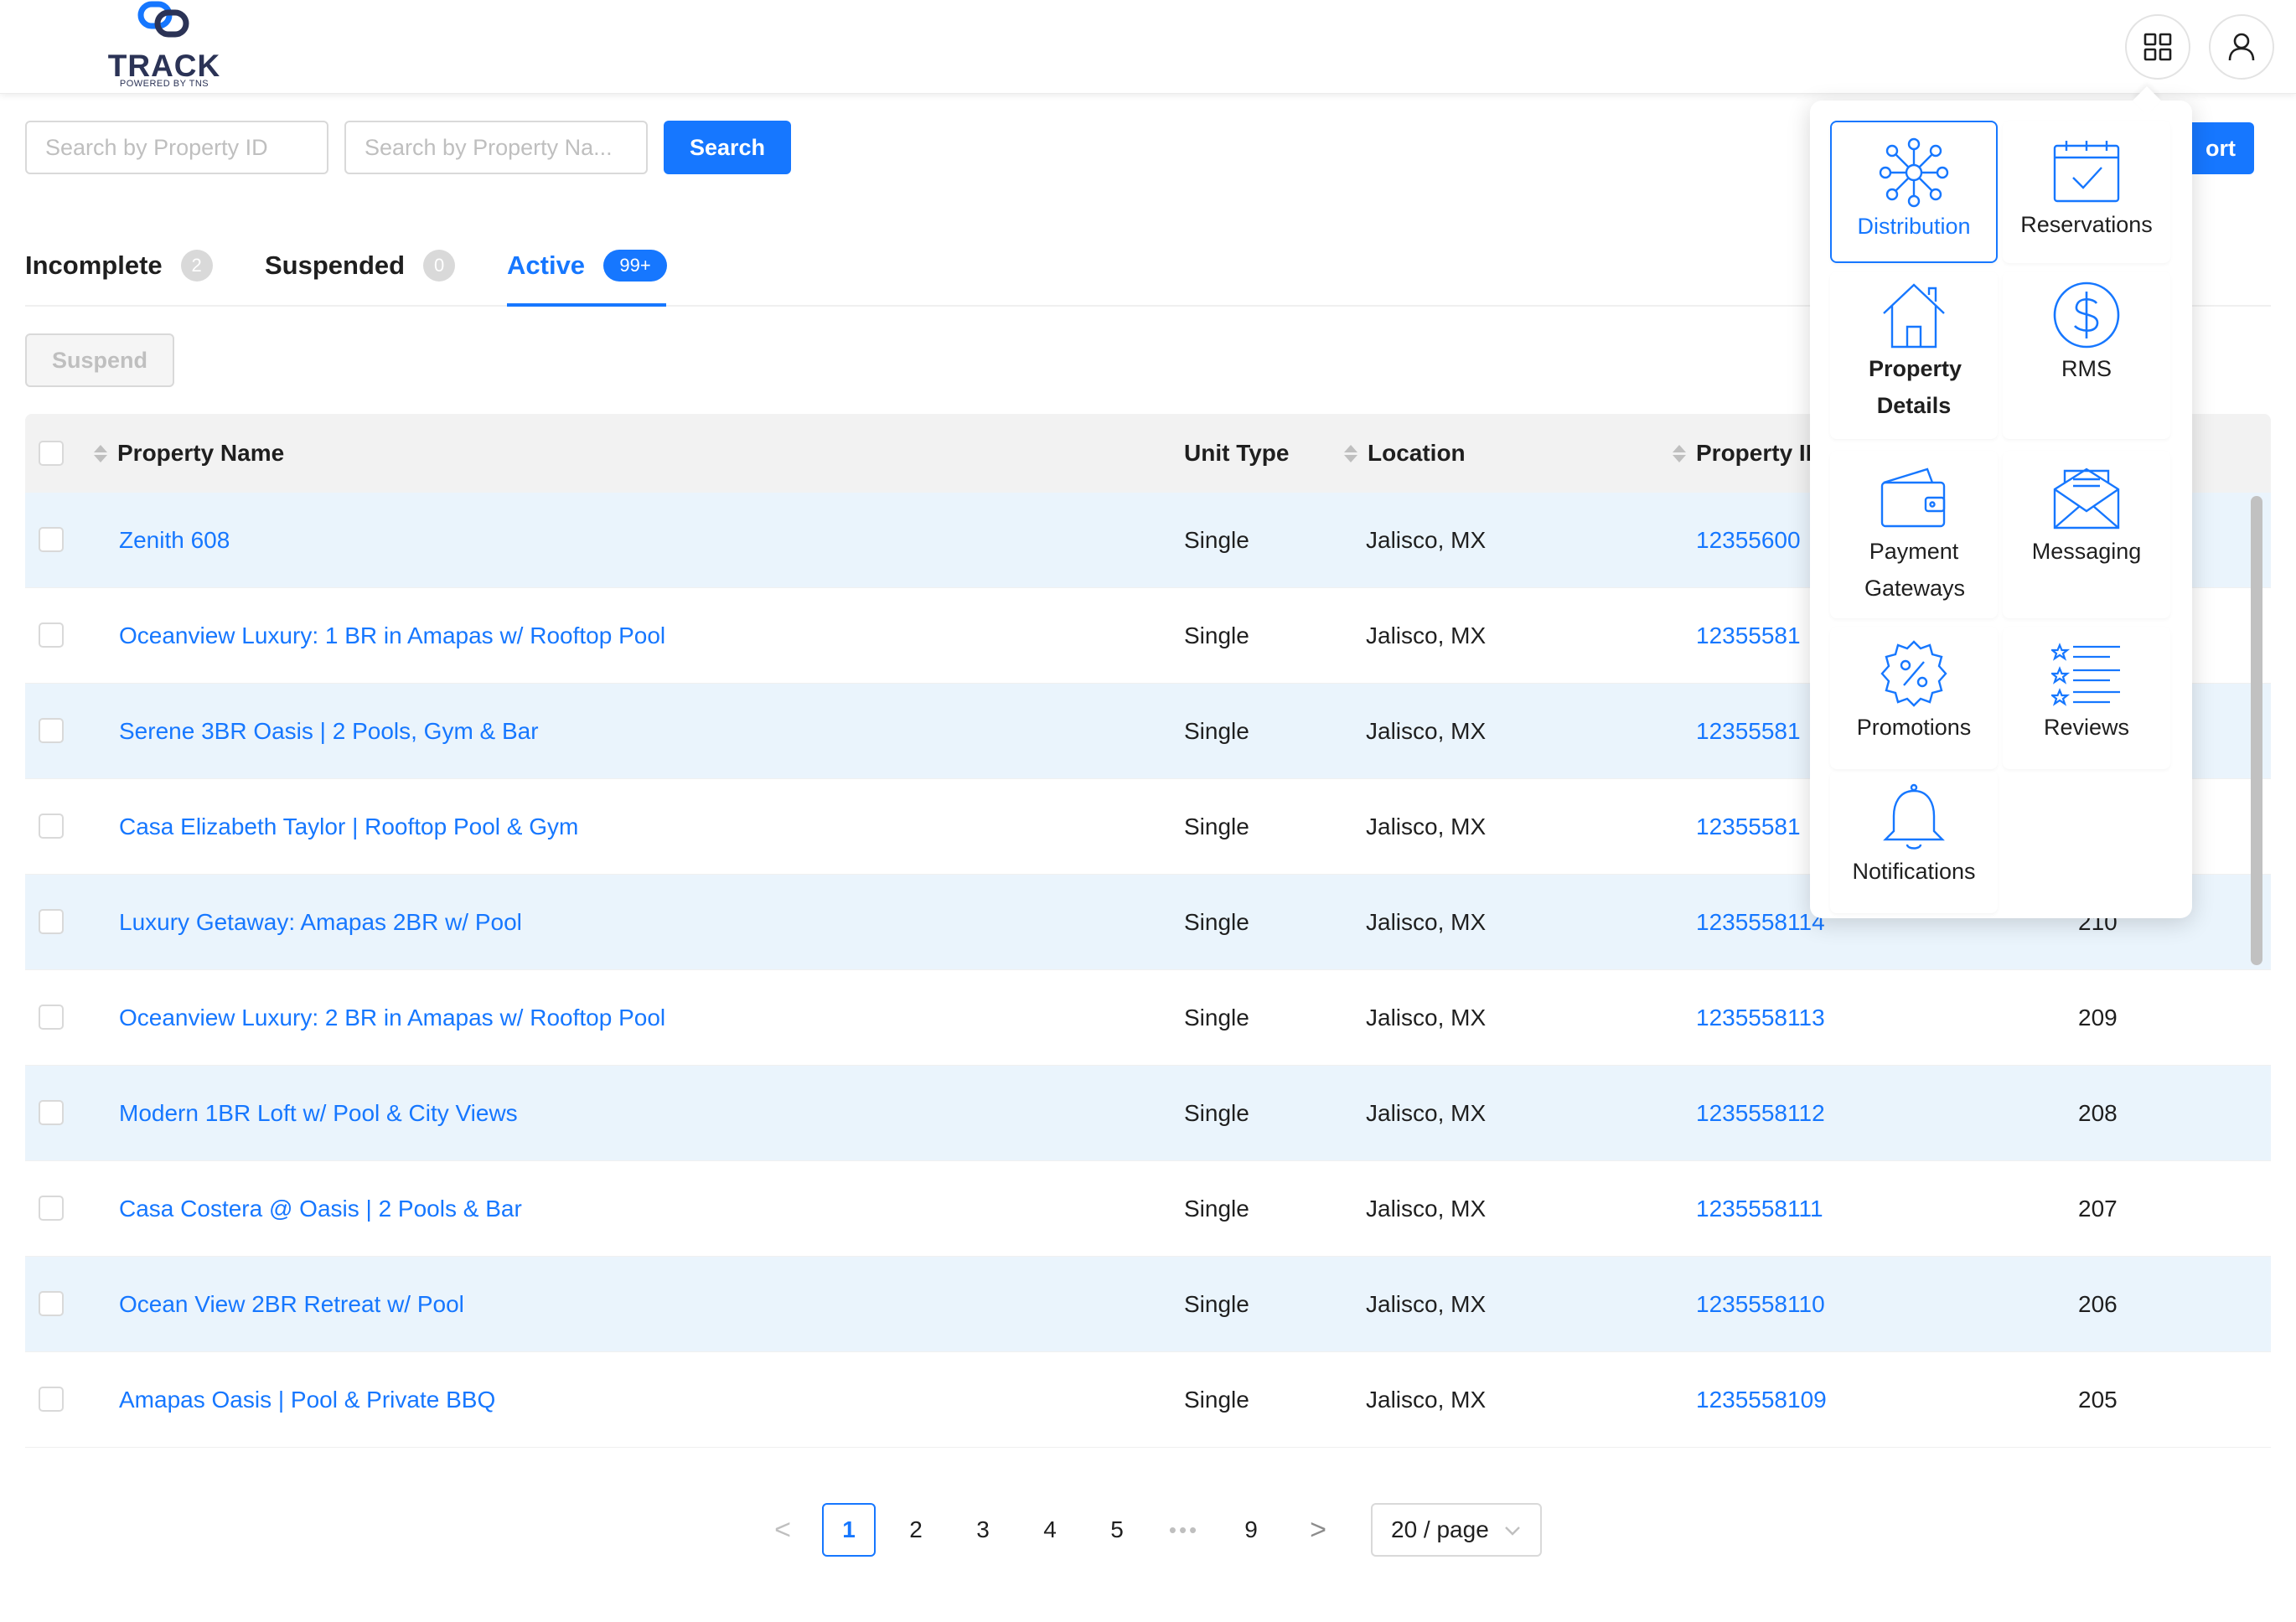 The height and width of the screenshot is (1622, 2296). I want to click on listing-number-cell: 205, so click(2098, 1400).